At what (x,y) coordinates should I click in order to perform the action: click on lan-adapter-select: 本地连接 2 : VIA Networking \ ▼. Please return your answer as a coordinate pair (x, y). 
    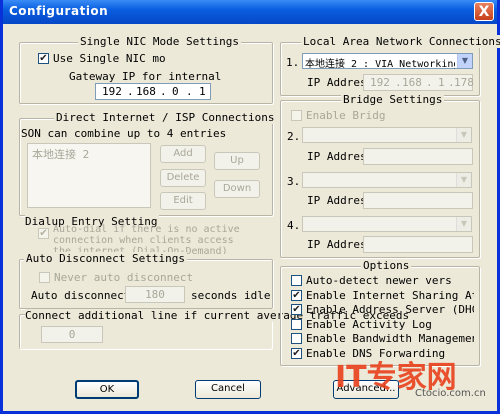
    Looking at the image, I should click on (387, 61).